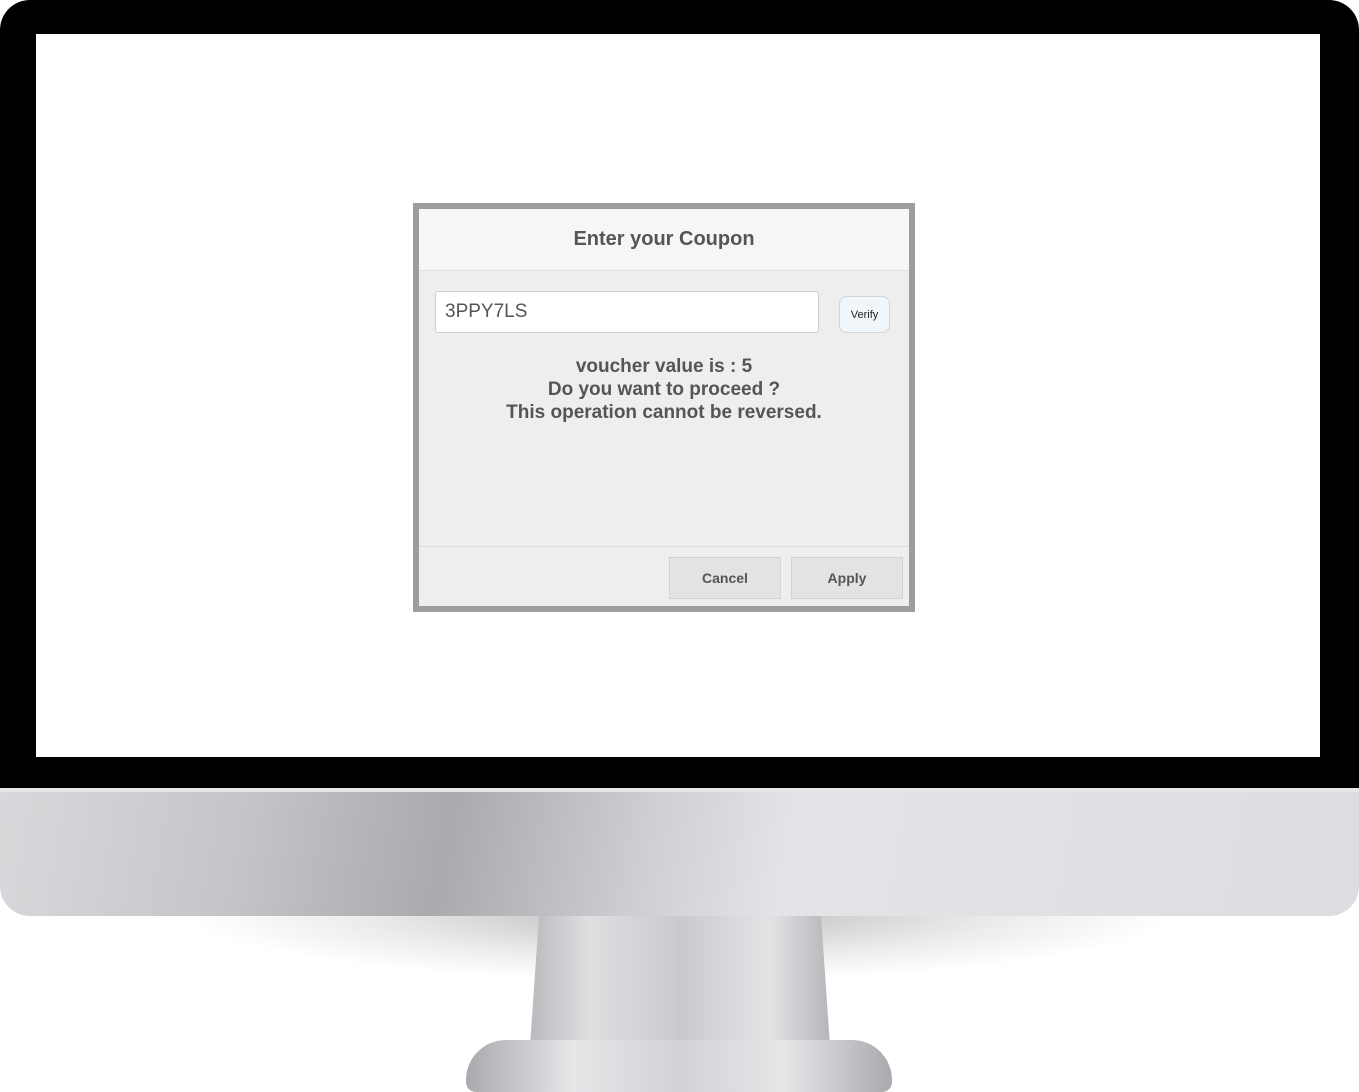 This screenshot has height=1092, width=1359. What do you see at coordinates (679, 790) in the screenshot?
I see `monitor-chin-edge` at bounding box center [679, 790].